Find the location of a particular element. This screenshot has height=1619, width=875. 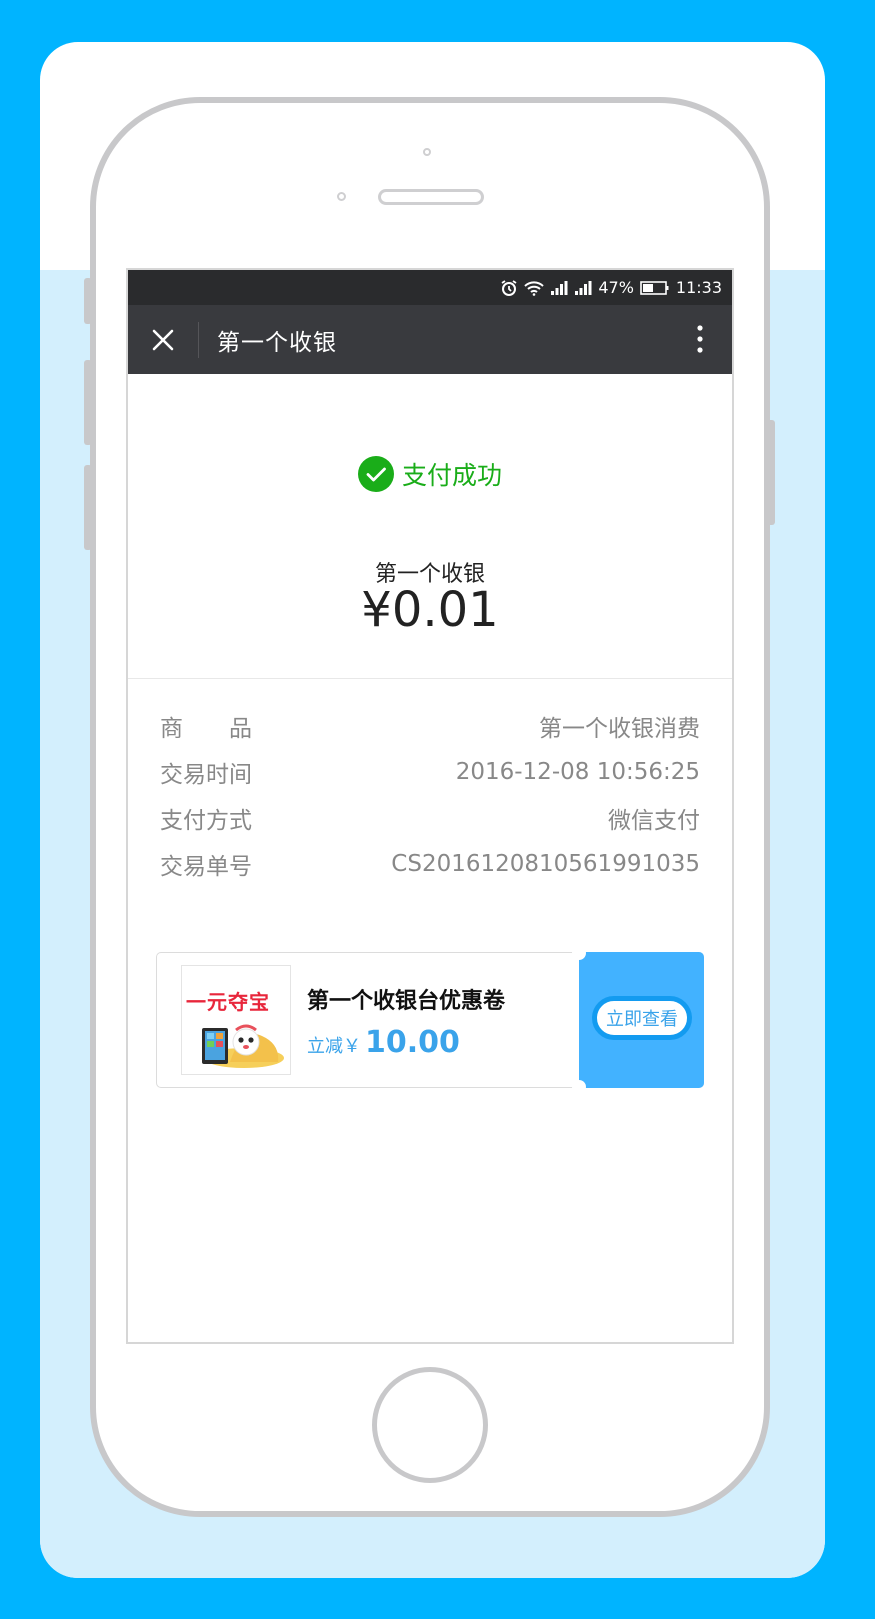

detail-value: 2016-12-08 10:56:25 is located at coordinates (577, 772).